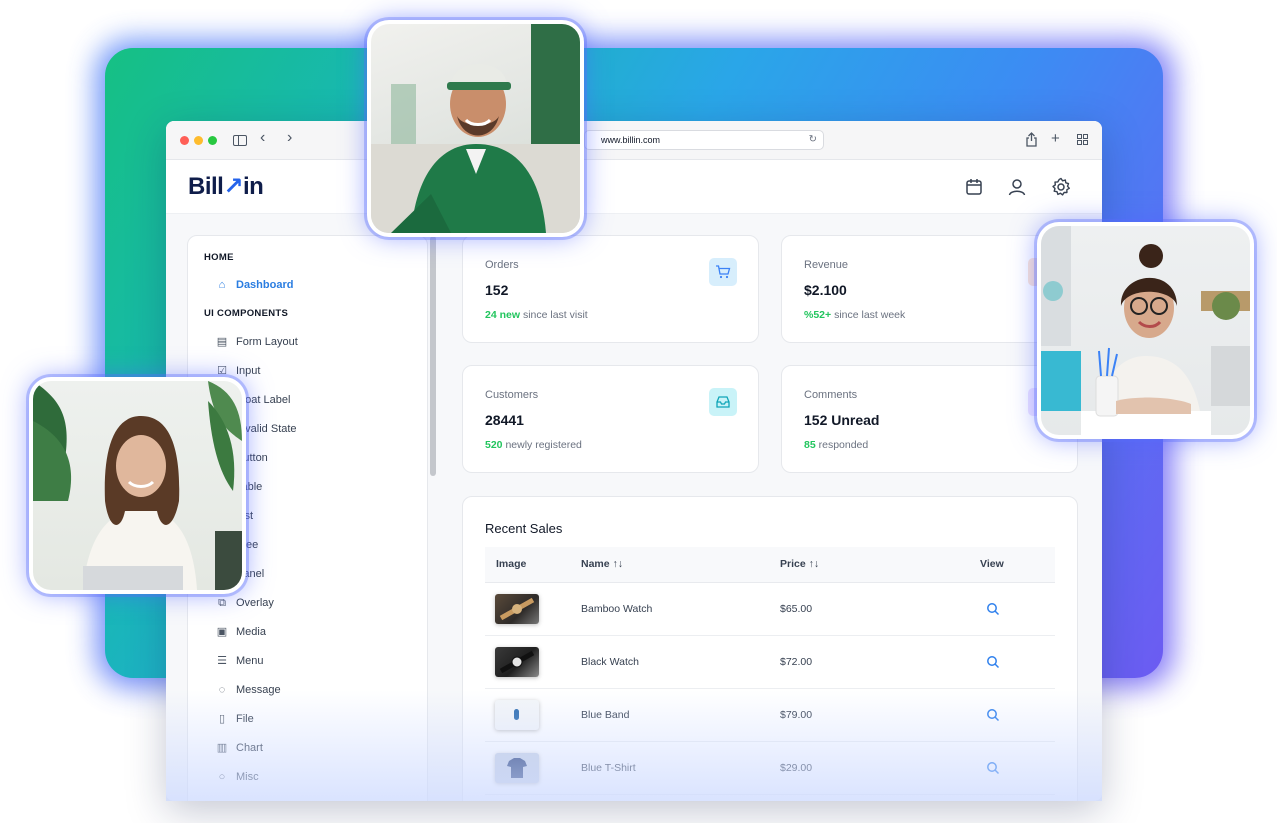 The image size is (1277, 823). What do you see at coordinates (796, 715) in the screenshot?
I see `product-price: $79.00` at bounding box center [796, 715].